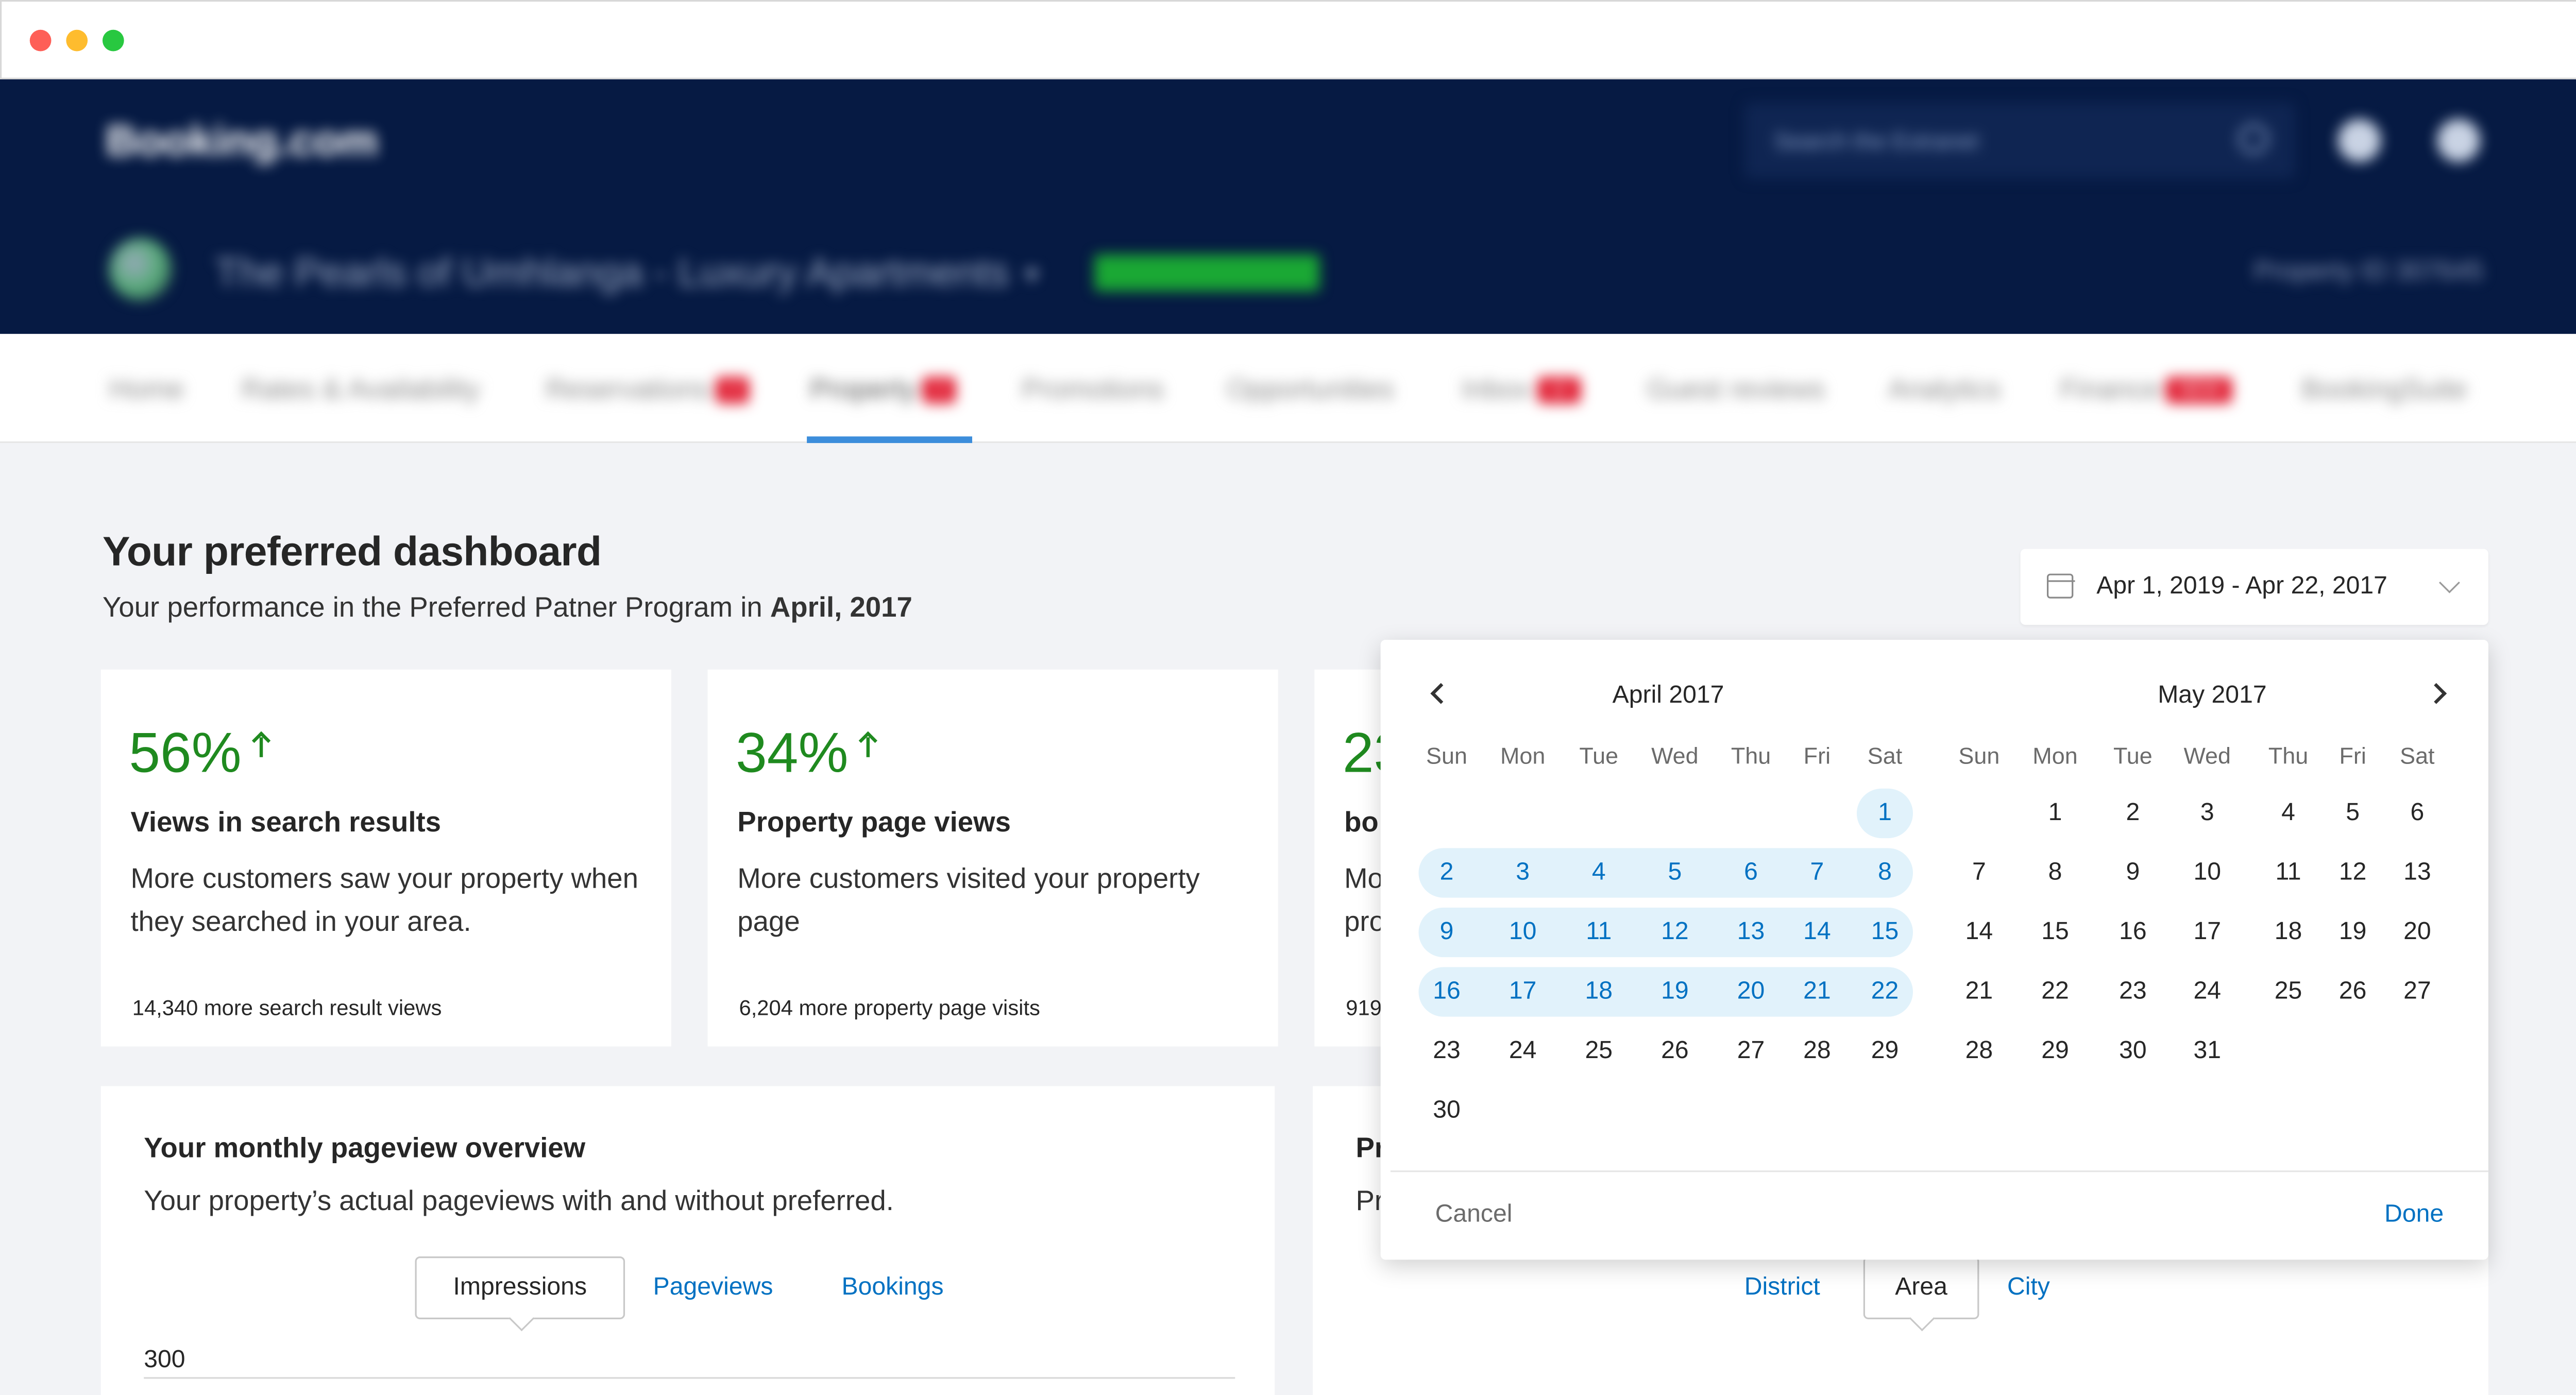  I want to click on nav-item-property: Property 2, so click(883, 389).